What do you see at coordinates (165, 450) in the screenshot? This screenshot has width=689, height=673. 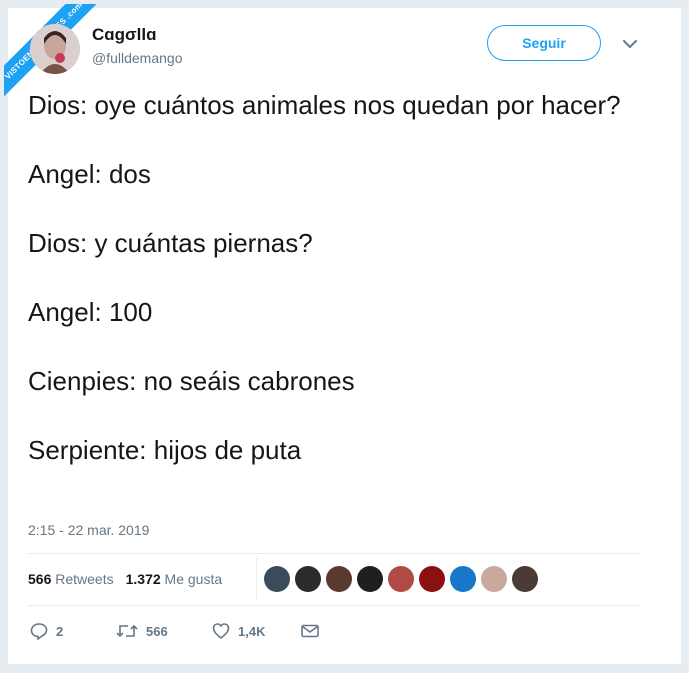 I see `tweet-line: Serpiente: hijos de puta` at bounding box center [165, 450].